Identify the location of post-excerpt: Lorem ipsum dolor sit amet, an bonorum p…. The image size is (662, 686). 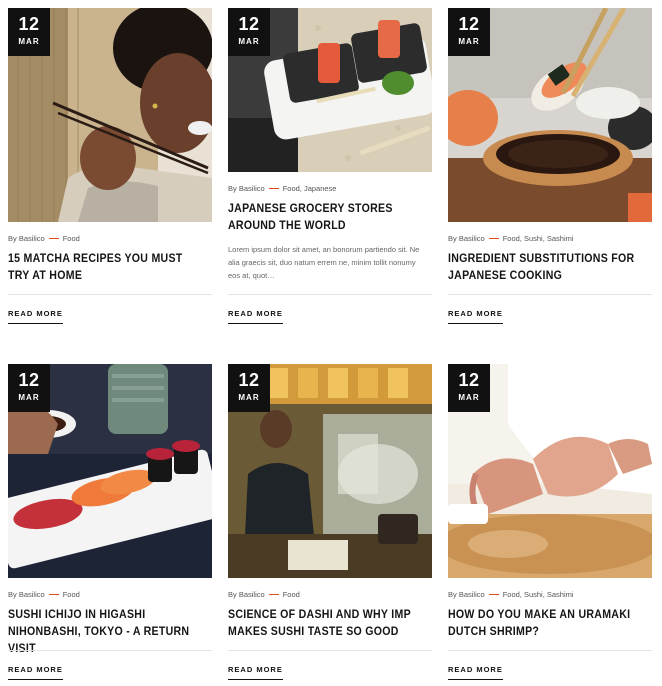
(324, 262).